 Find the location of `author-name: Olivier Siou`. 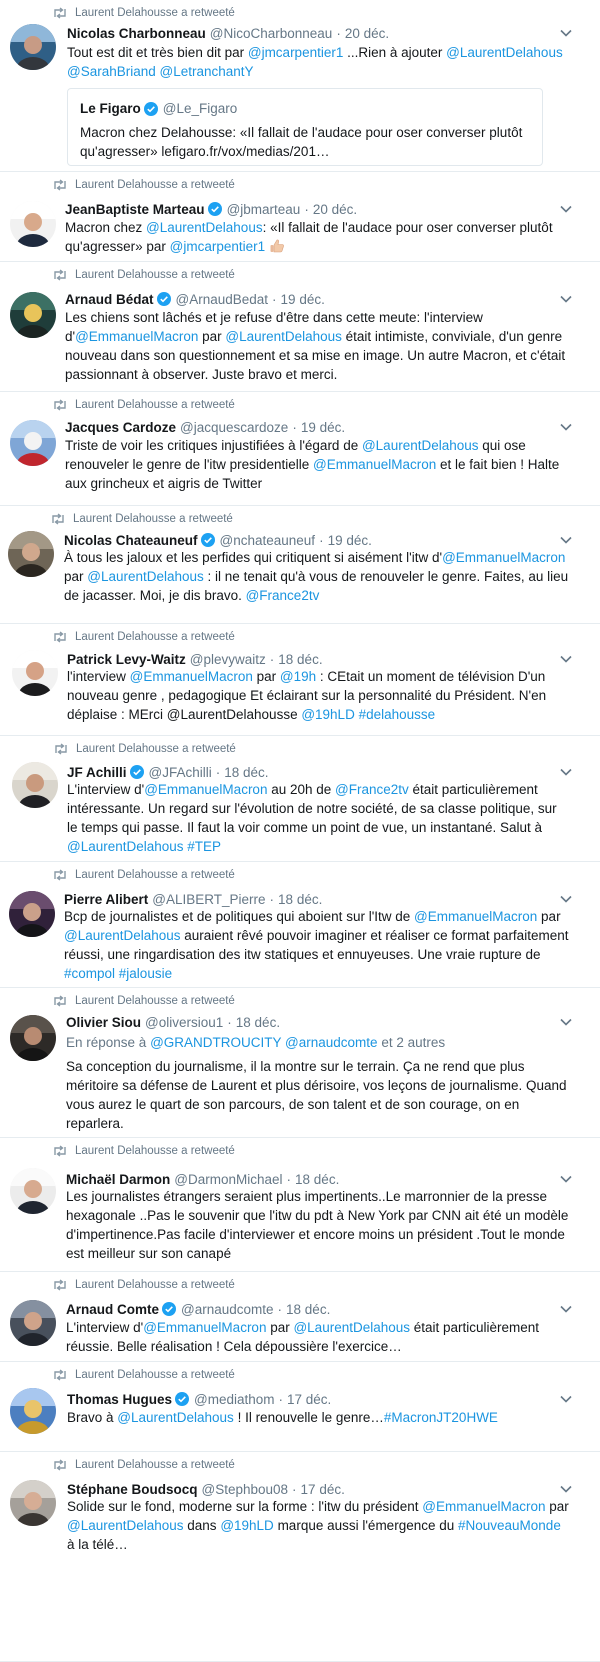

author-name: Olivier Siou is located at coordinates (103, 1022).